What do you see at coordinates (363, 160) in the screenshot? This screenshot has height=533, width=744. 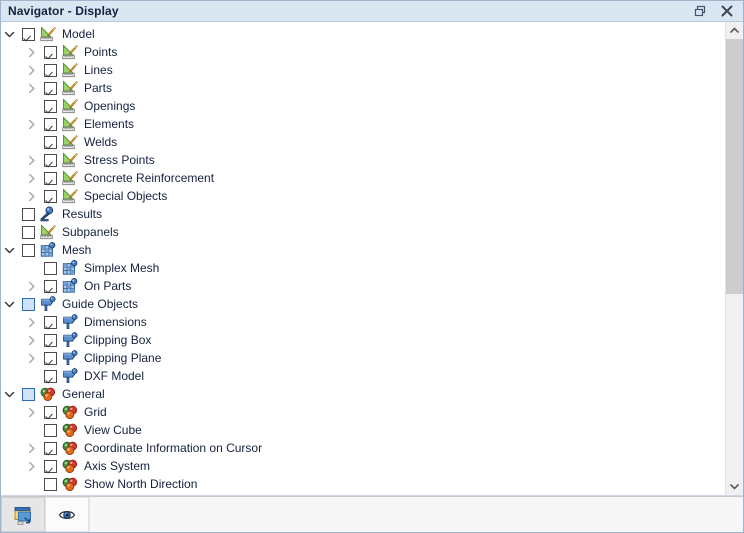 I see `tree-item-stress-points: Stress Points` at bounding box center [363, 160].